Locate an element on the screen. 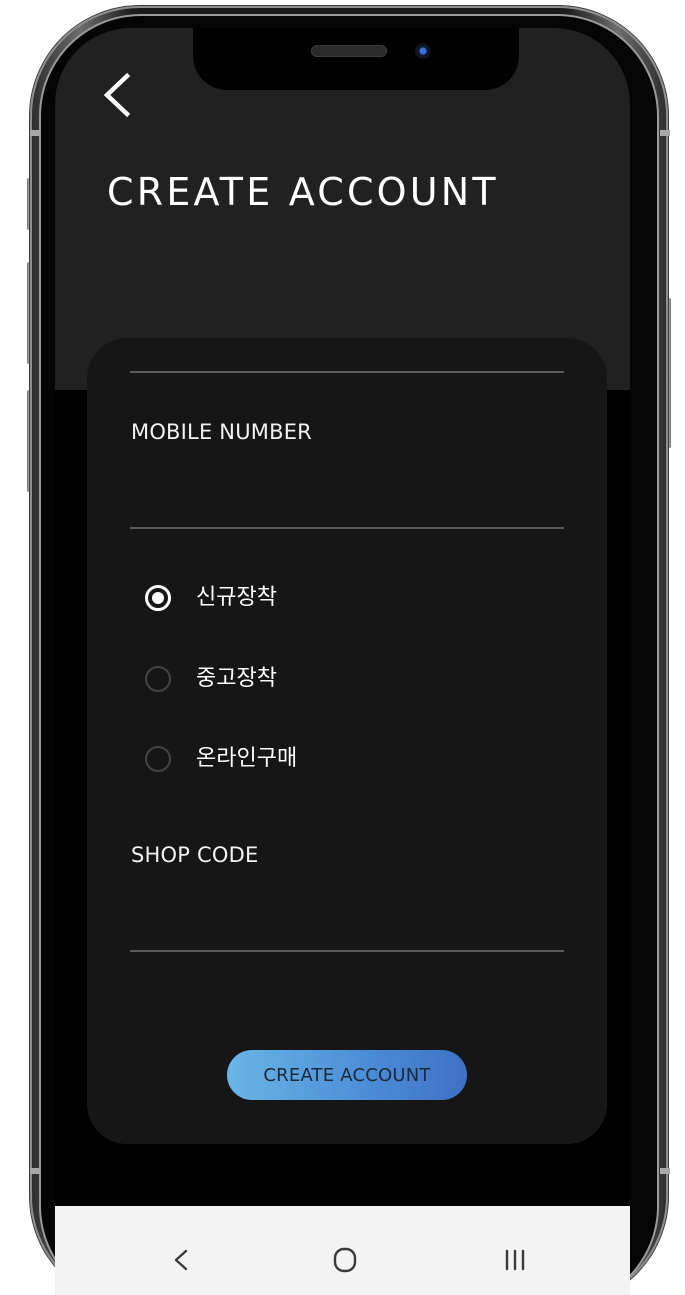 Image resolution: width=685 pixels, height=1295 pixels. radio-checked-icon is located at coordinates (158, 598).